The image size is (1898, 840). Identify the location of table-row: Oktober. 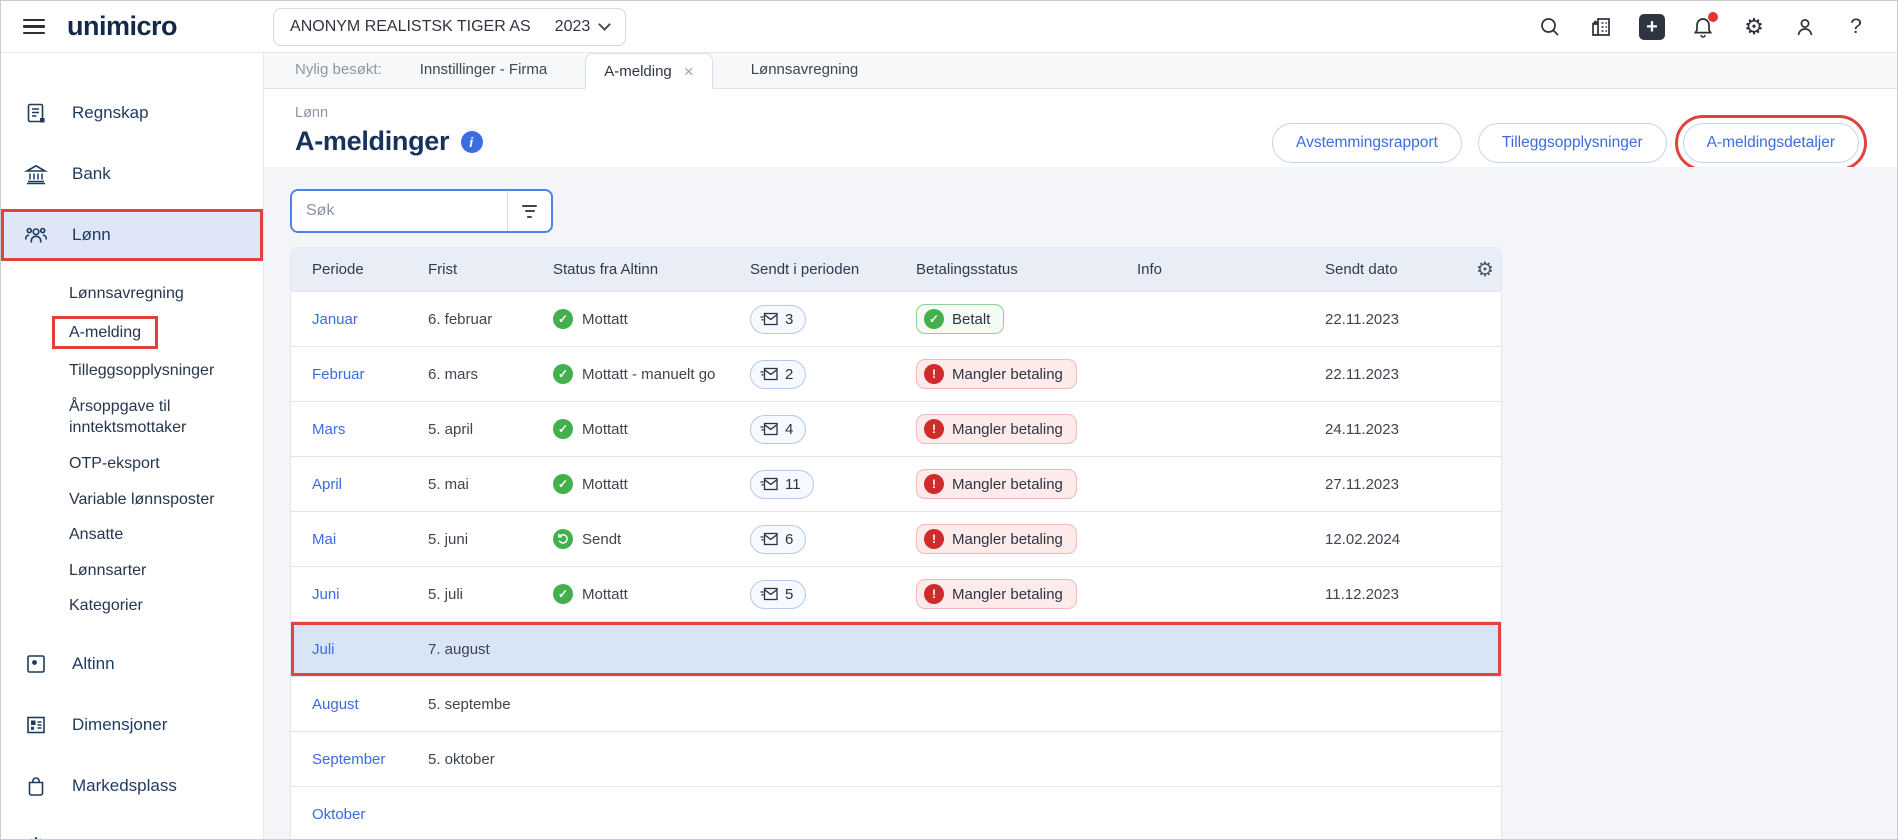
(896, 812).